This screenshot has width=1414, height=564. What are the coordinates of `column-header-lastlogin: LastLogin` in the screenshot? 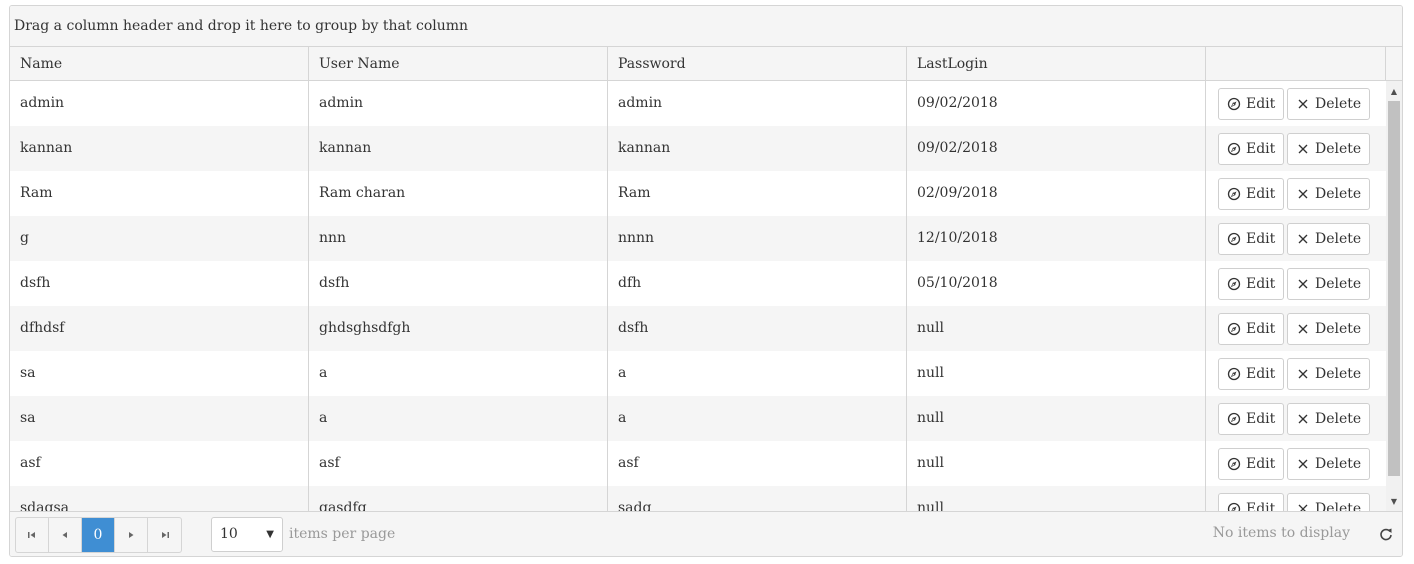 It's located at (1056, 63).